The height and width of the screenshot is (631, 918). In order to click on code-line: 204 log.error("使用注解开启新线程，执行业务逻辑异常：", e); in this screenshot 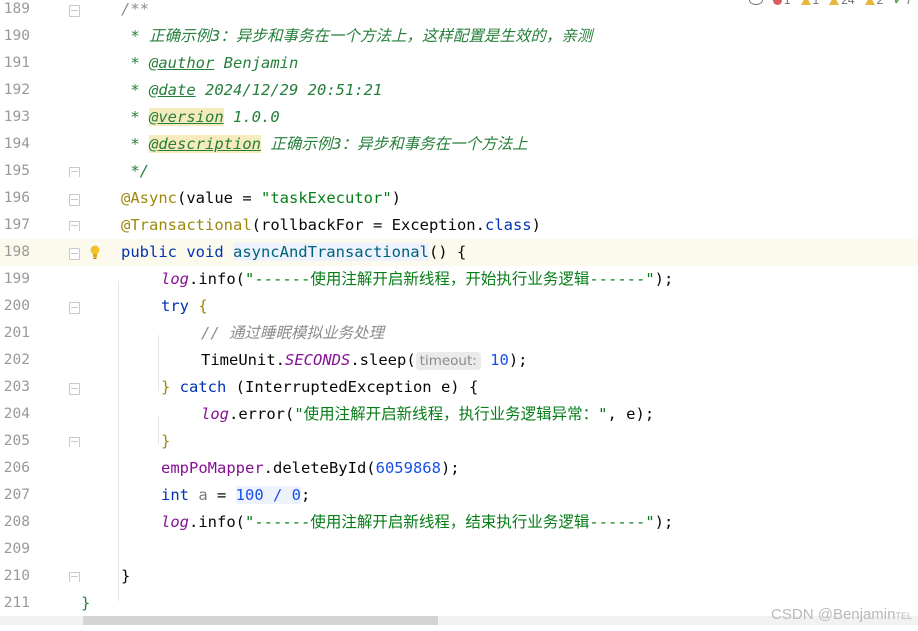, I will do `click(459, 414)`.